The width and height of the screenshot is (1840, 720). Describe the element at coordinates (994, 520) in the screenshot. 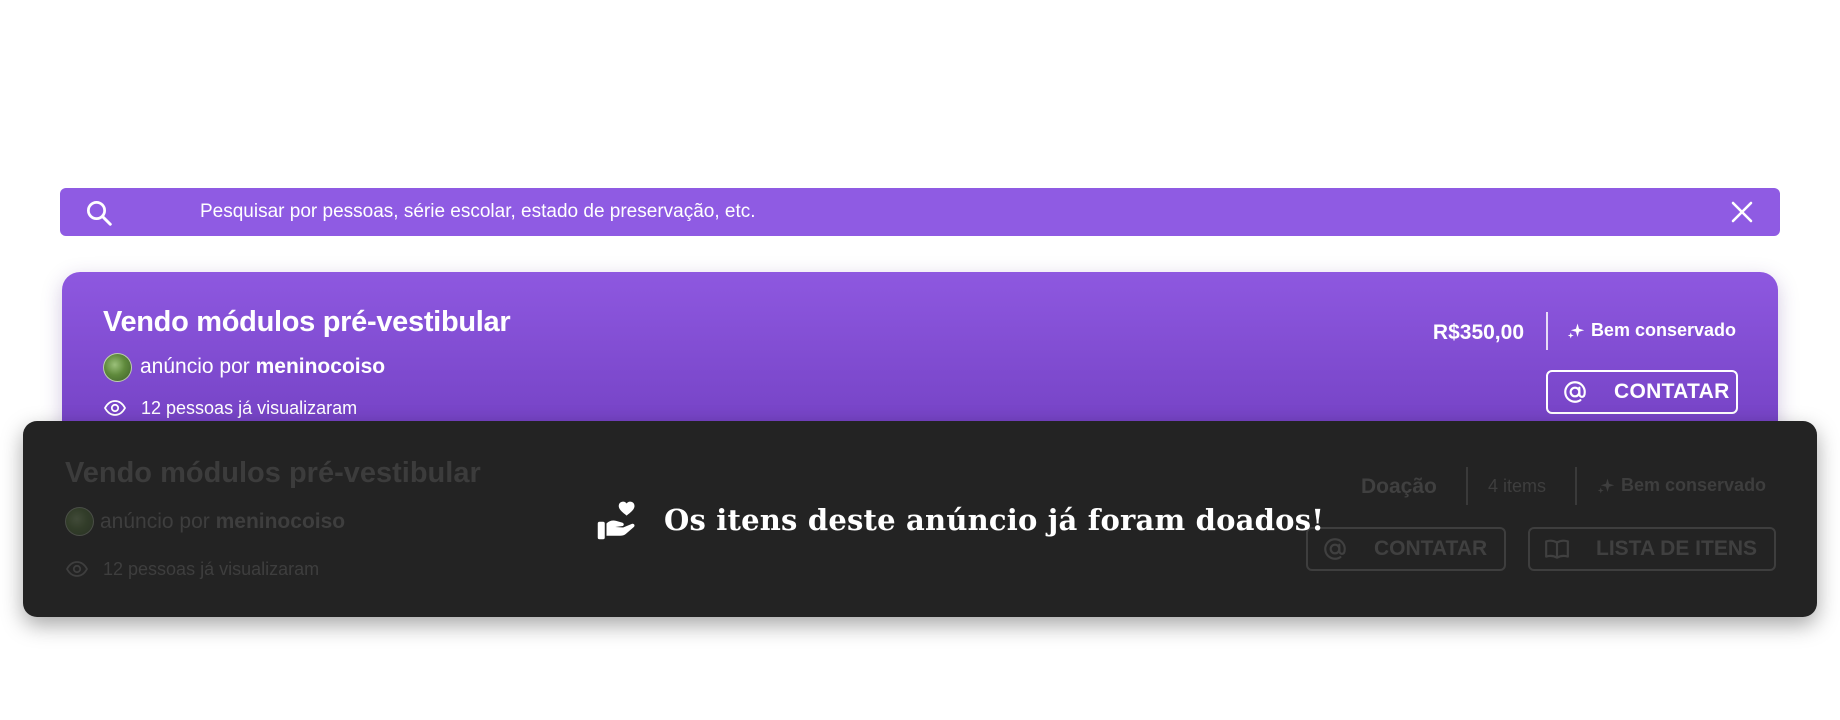

I see `donated-message: Os itens deste anúncio já foram doados!` at that location.